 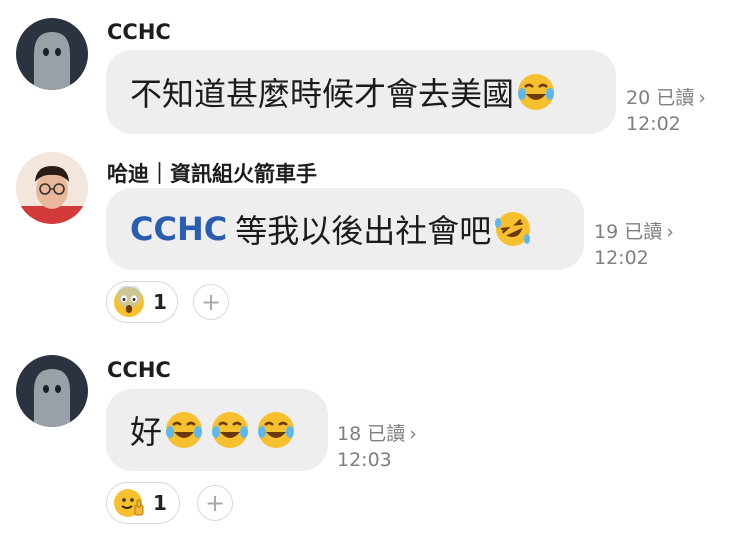 I want to click on message-bubble: CCHC 等我以後出社會吧, so click(x=345, y=229).